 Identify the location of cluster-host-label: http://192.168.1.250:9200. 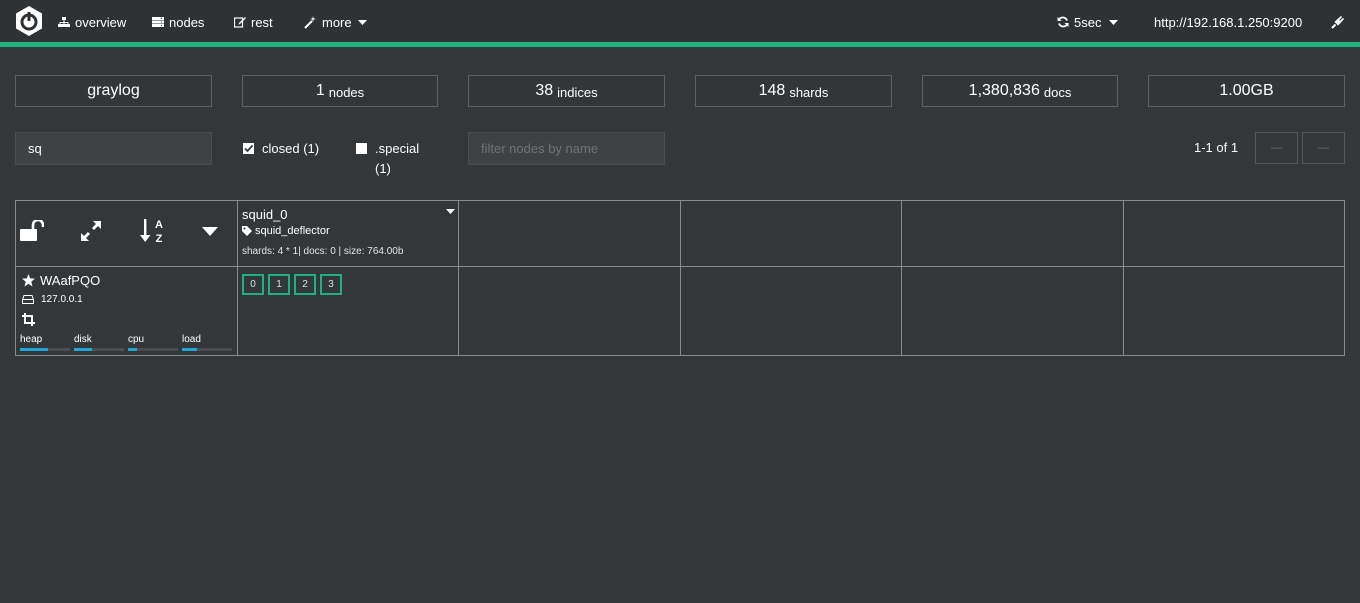
(1228, 22).